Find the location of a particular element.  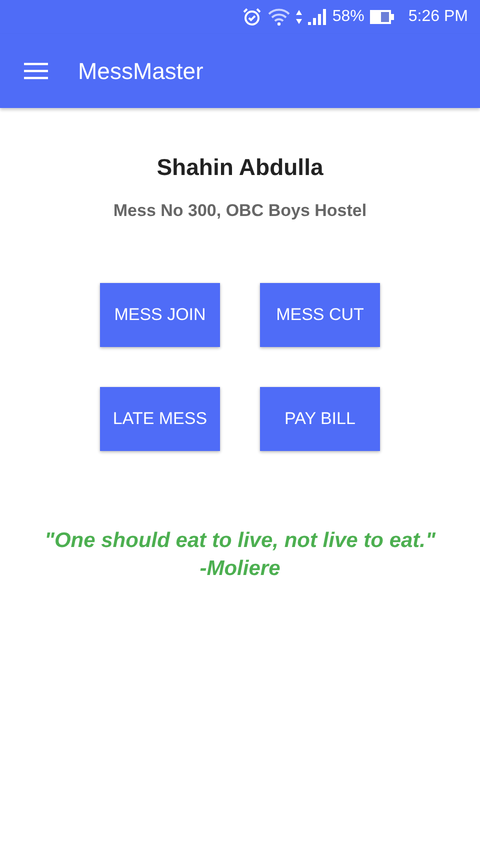

quote-text: "One should eat to live, not live to eat." is located at coordinates (240, 541).